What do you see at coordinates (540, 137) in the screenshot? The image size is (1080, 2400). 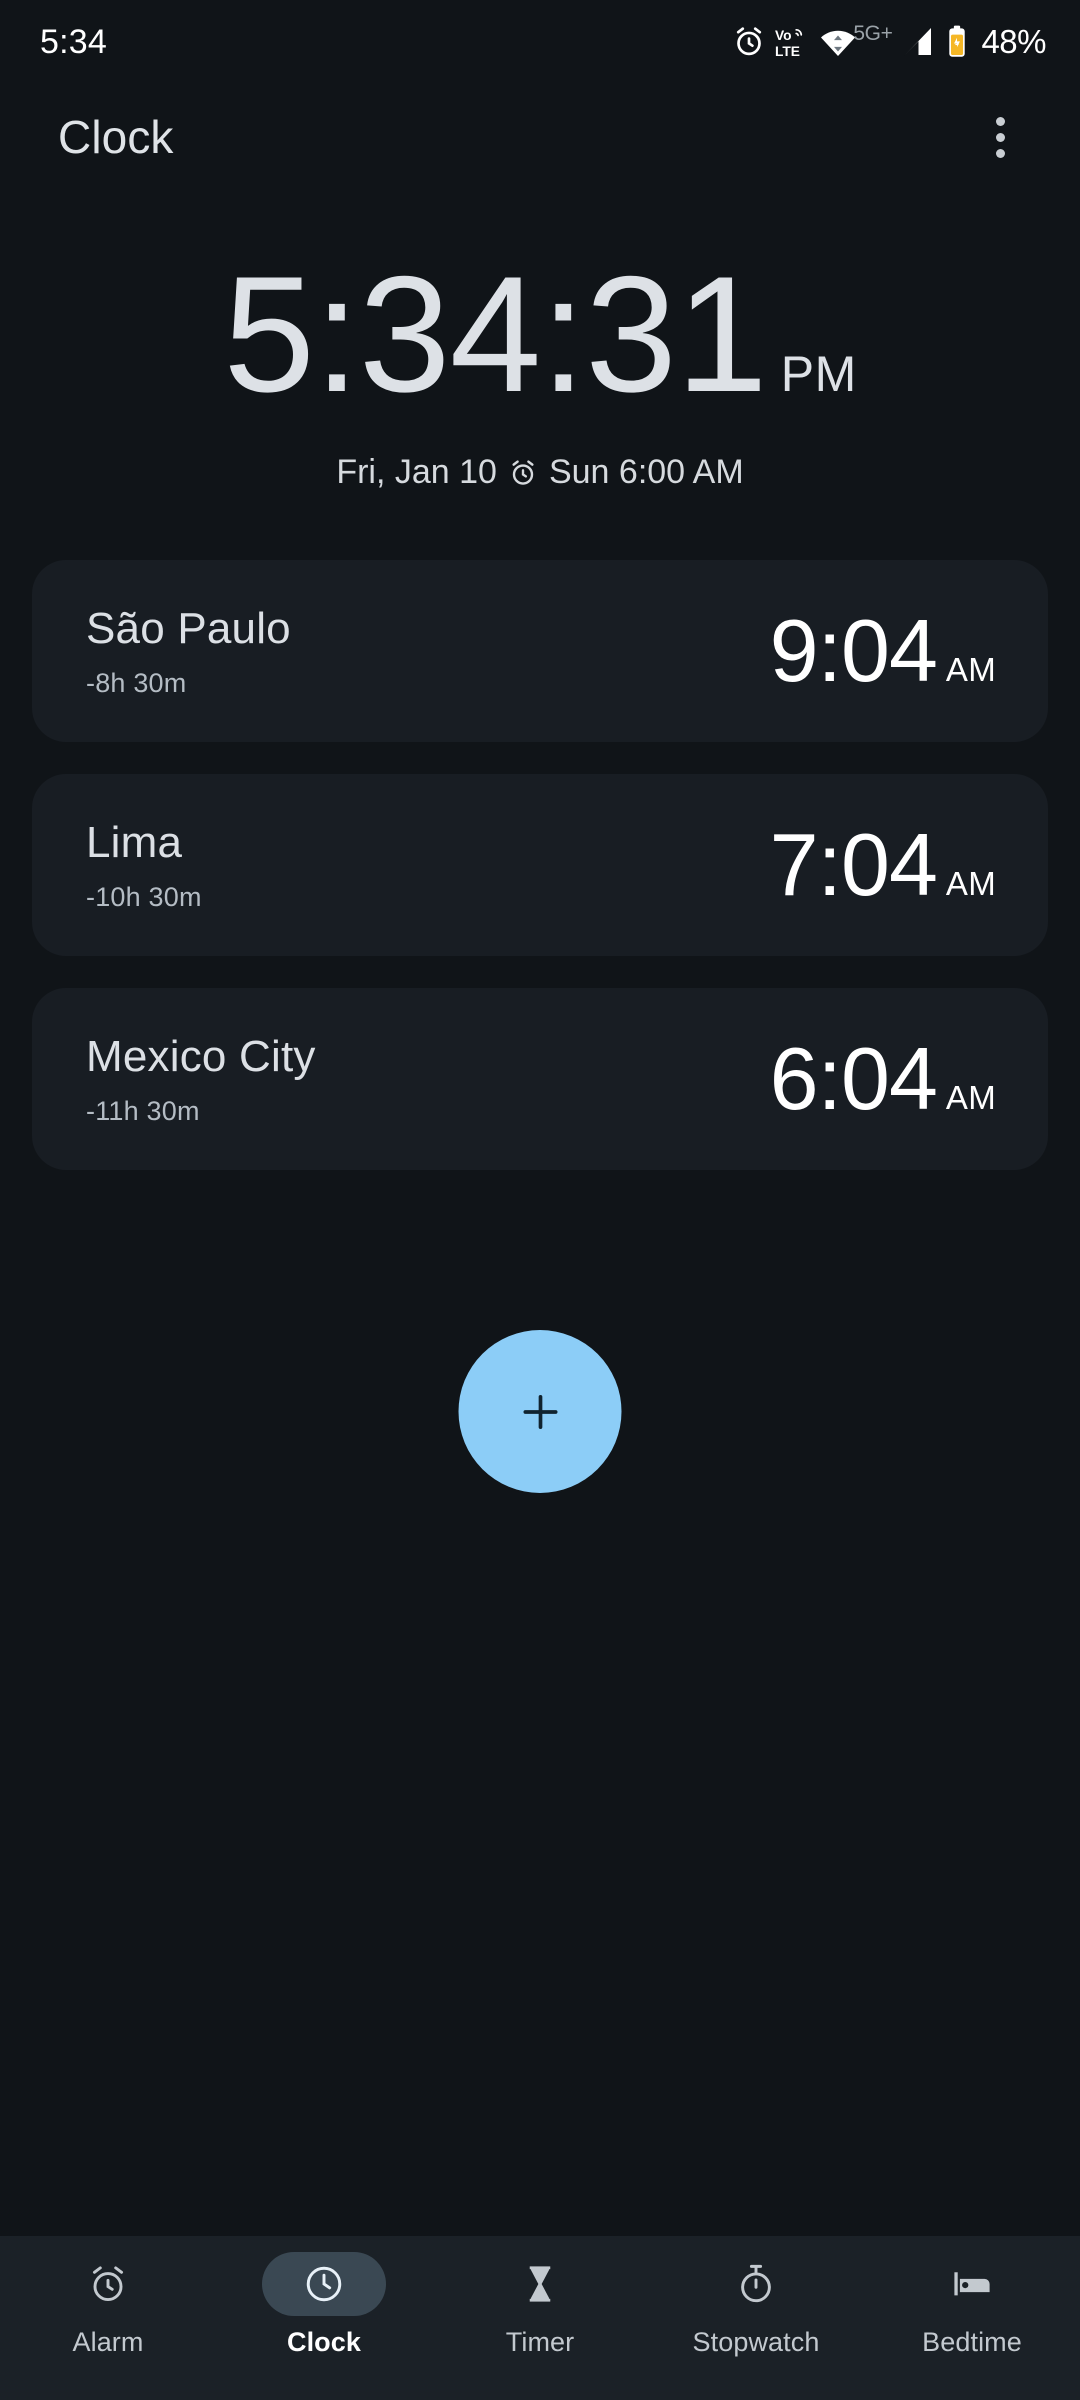 I see `app-bar: Clock` at bounding box center [540, 137].